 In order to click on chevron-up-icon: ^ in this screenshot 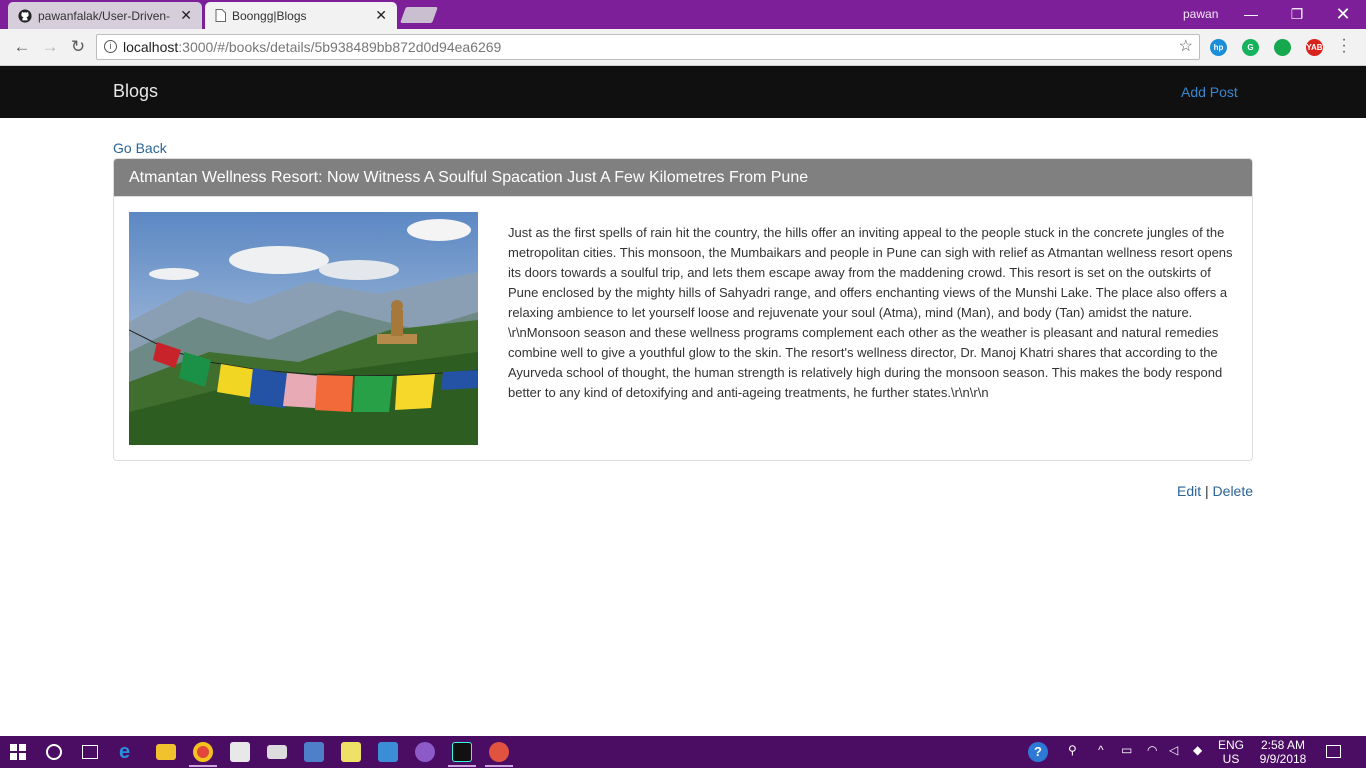, I will do `click(1101, 750)`.